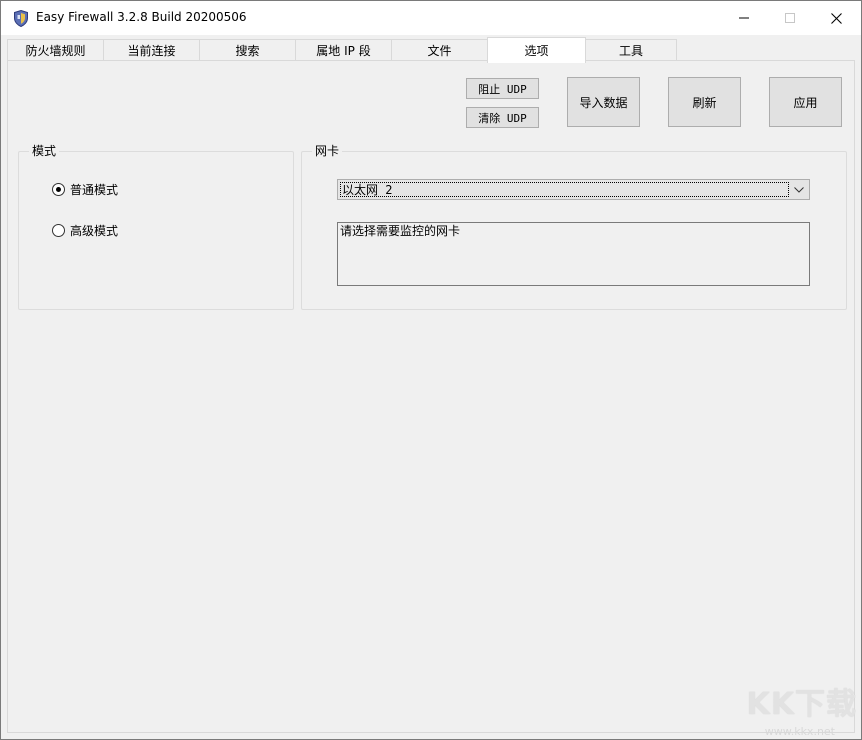 The width and height of the screenshot is (862, 740). Describe the element at coordinates (564, 189) in the screenshot. I see `nic-select-value: 以太网 2` at that location.